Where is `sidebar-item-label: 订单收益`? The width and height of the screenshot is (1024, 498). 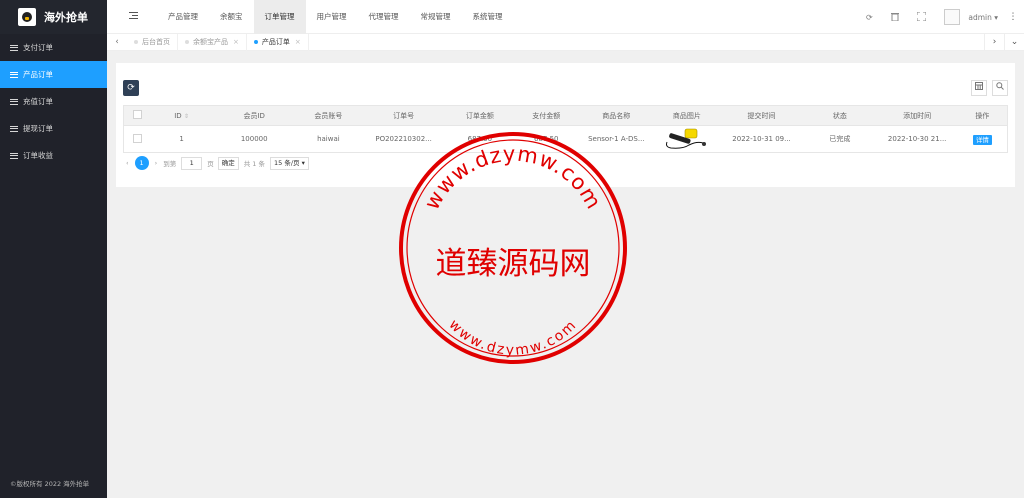 sidebar-item-label: 订单收益 is located at coordinates (38, 155).